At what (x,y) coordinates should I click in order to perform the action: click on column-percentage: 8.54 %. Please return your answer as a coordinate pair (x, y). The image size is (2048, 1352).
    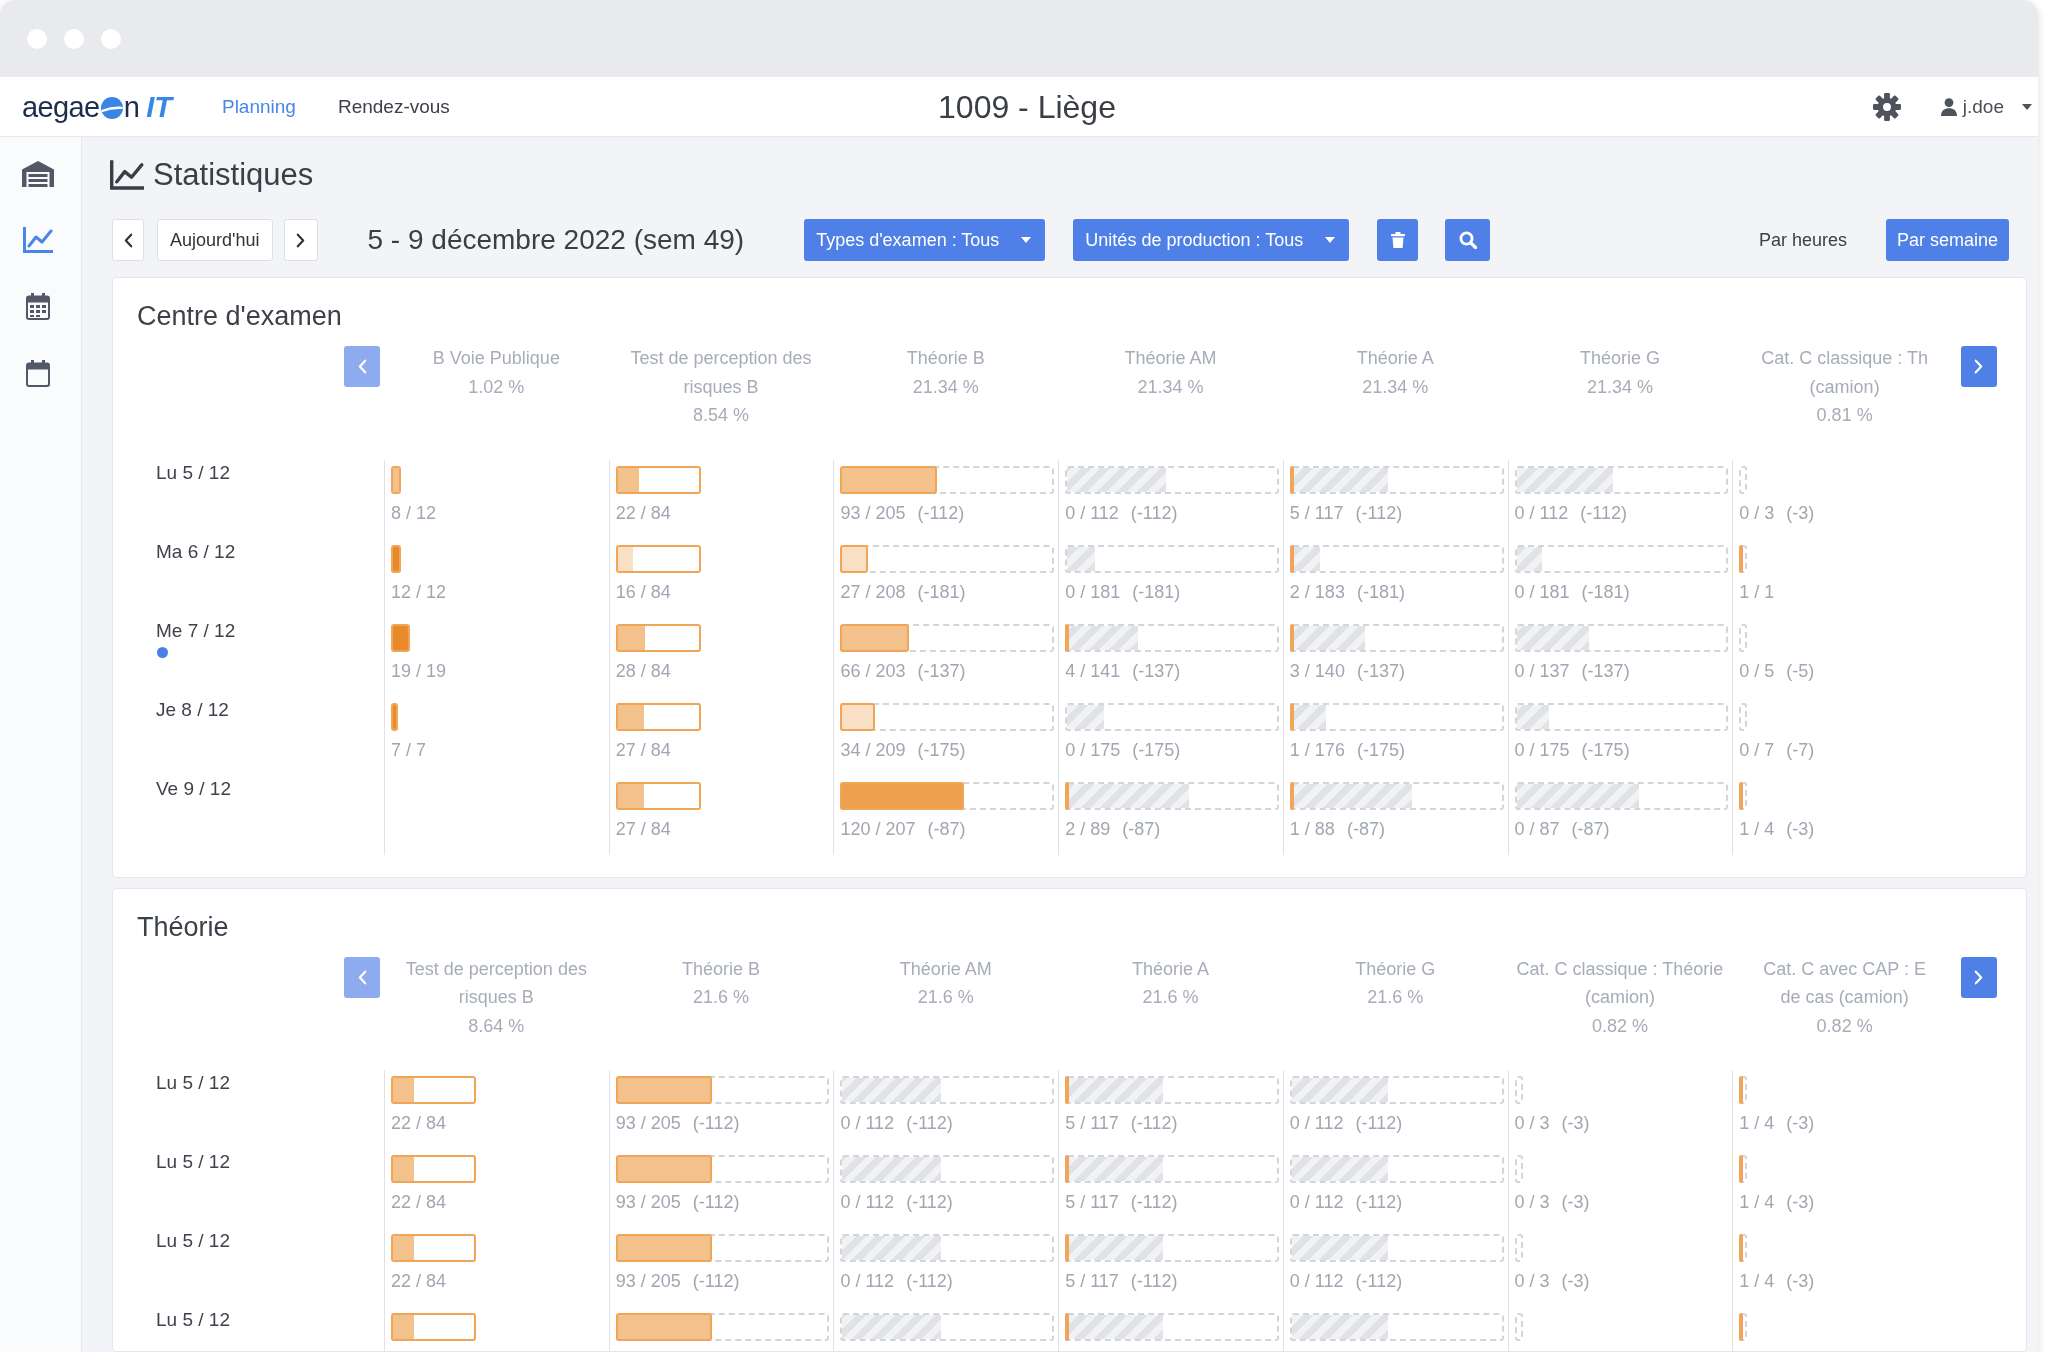
    Looking at the image, I should click on (721, 415).